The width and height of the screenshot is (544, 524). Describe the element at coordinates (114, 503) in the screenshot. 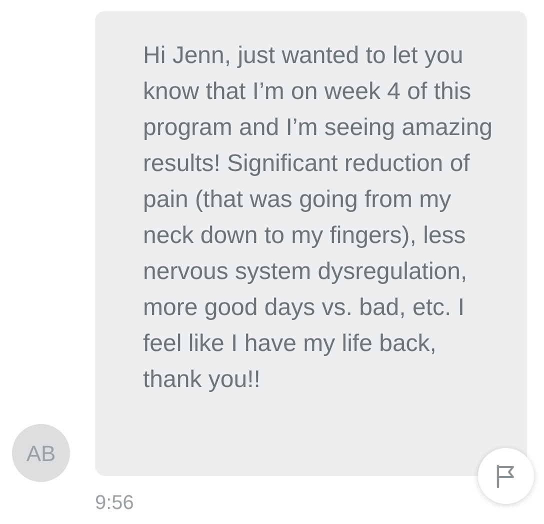

I see `timestamp: 9:56` at that location.